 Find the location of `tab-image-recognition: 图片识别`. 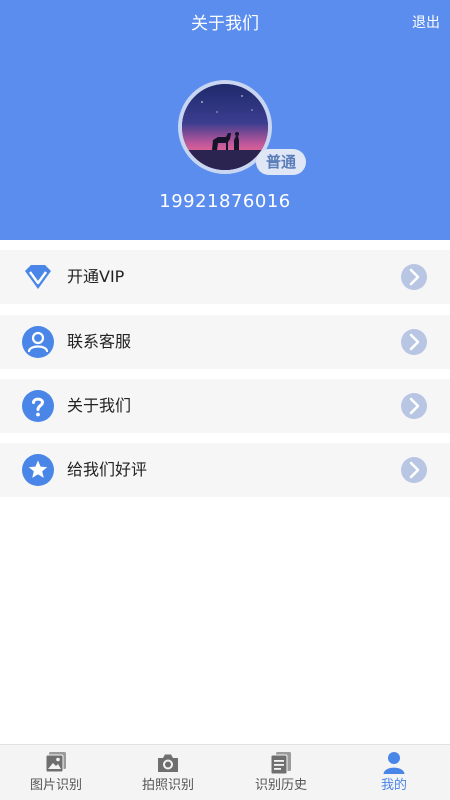

tab-image-recognition: 图片识别 is located at coordinates (56, 772).